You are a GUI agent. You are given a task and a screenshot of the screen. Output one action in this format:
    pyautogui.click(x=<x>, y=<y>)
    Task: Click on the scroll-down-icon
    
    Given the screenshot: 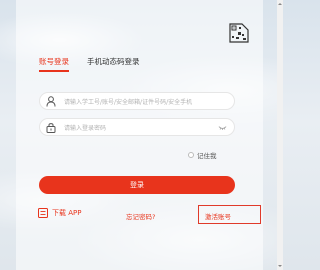 What is the action you would take?
    pyautogui.click(x=280, y=266)
    